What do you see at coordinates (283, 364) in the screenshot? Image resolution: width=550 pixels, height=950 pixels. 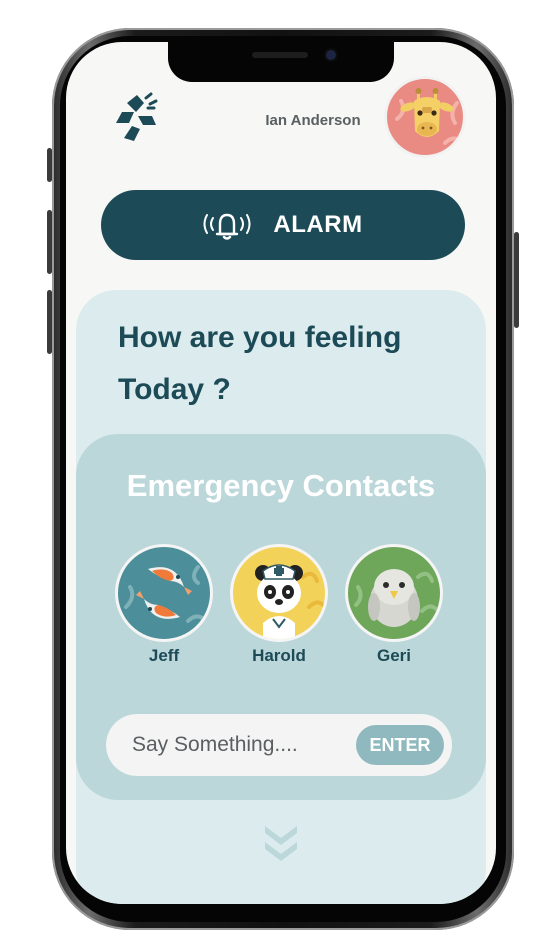 I see `feeling-question: How are you feeling Today ?` at bounding box center [283, 364].